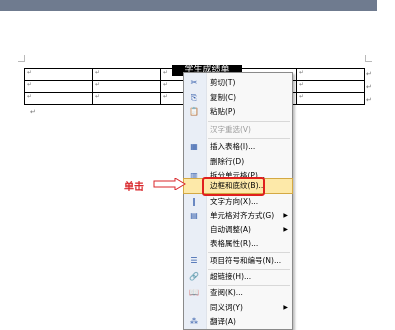  What do you see at coordinates (238, 112) in the screenshot?
I see `menu-item-paste: 📋 粘贴(P)` at bounding box center [238, 112].